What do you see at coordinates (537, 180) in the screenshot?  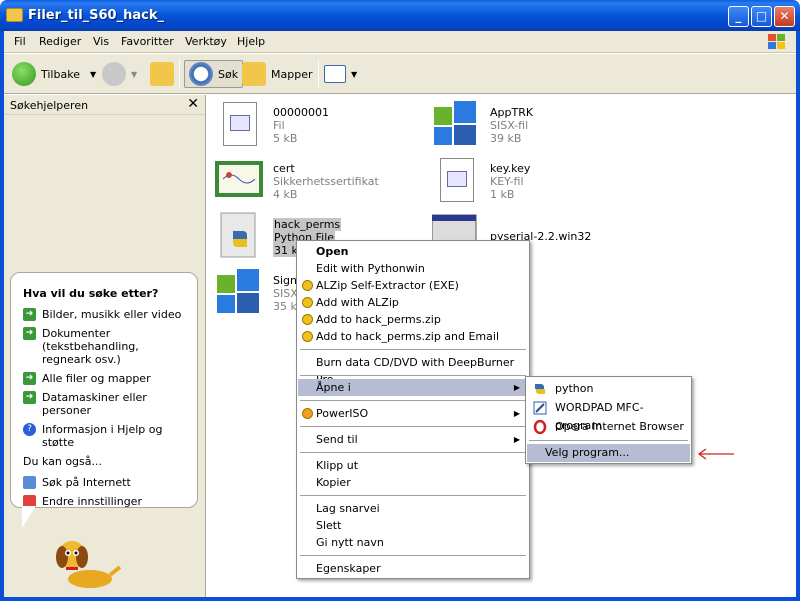 I see `file-item: key.key KEY-fil 1 kB` at bounding box center [537, 180].